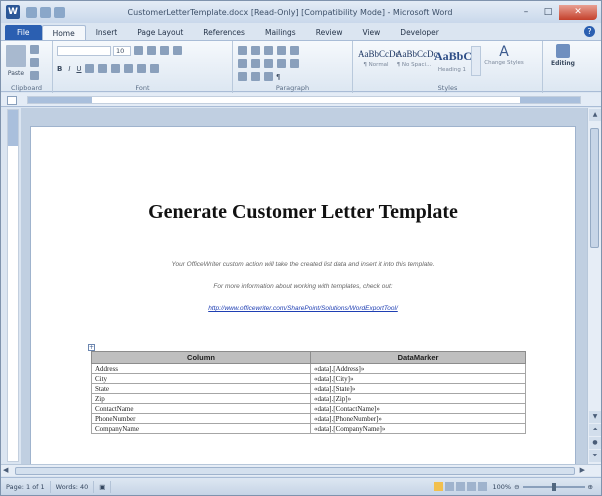 This screenshot has width=602, height=496. What do you see at coordinates (595, 115) in the screenshot?
I see `scroll-up-arrow-icon: ▲` at bounding box center [595, 115].